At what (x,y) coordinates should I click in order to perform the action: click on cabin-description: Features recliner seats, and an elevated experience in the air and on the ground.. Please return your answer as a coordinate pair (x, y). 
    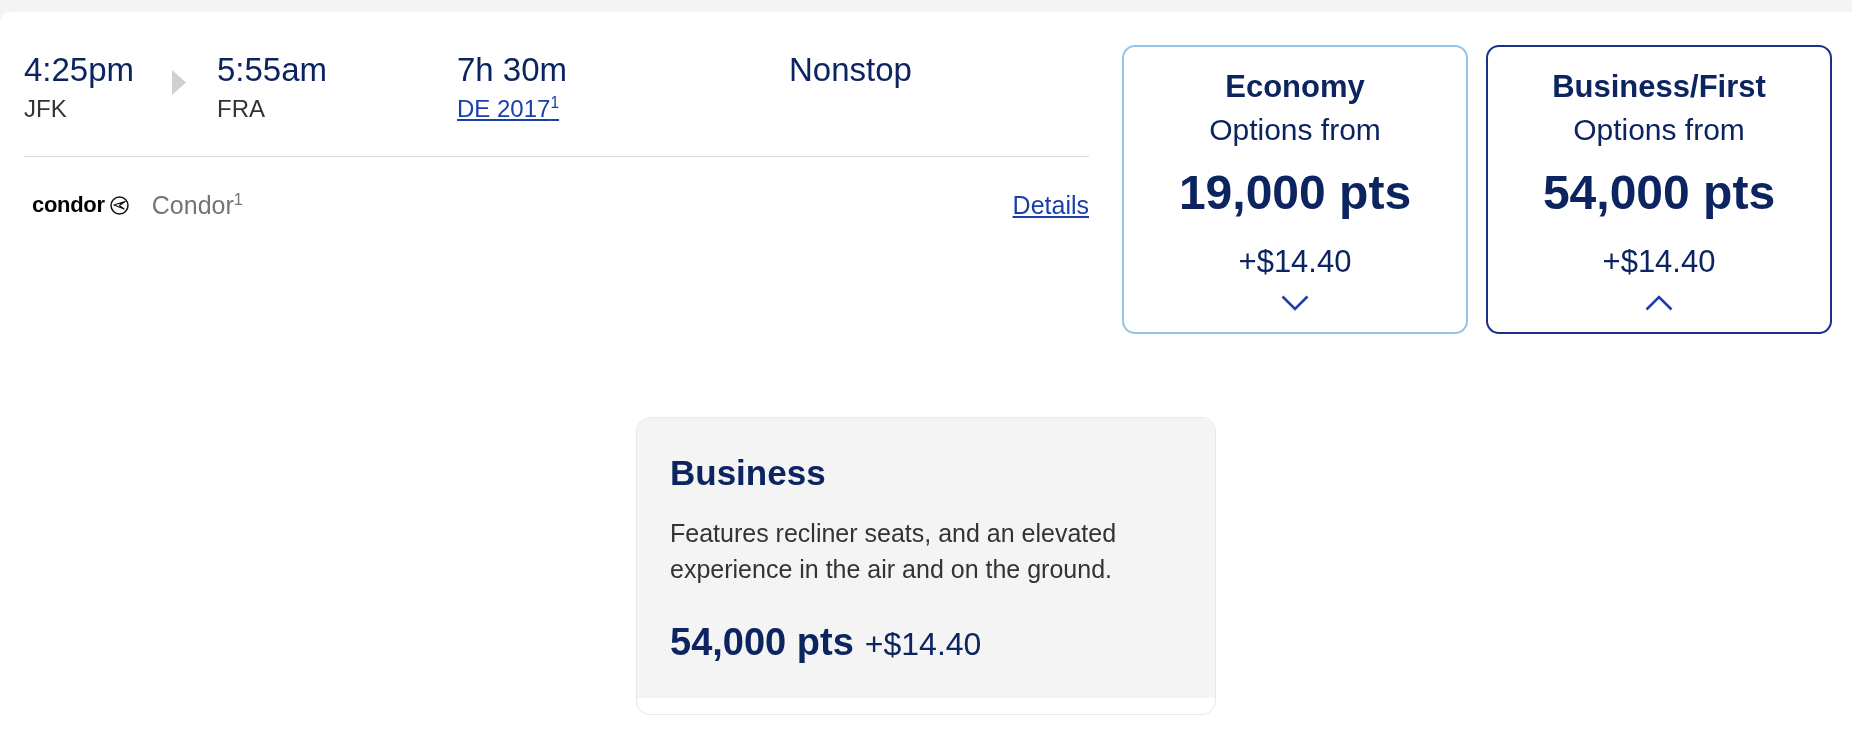
    Looking at the image, I should click on (894, 551).